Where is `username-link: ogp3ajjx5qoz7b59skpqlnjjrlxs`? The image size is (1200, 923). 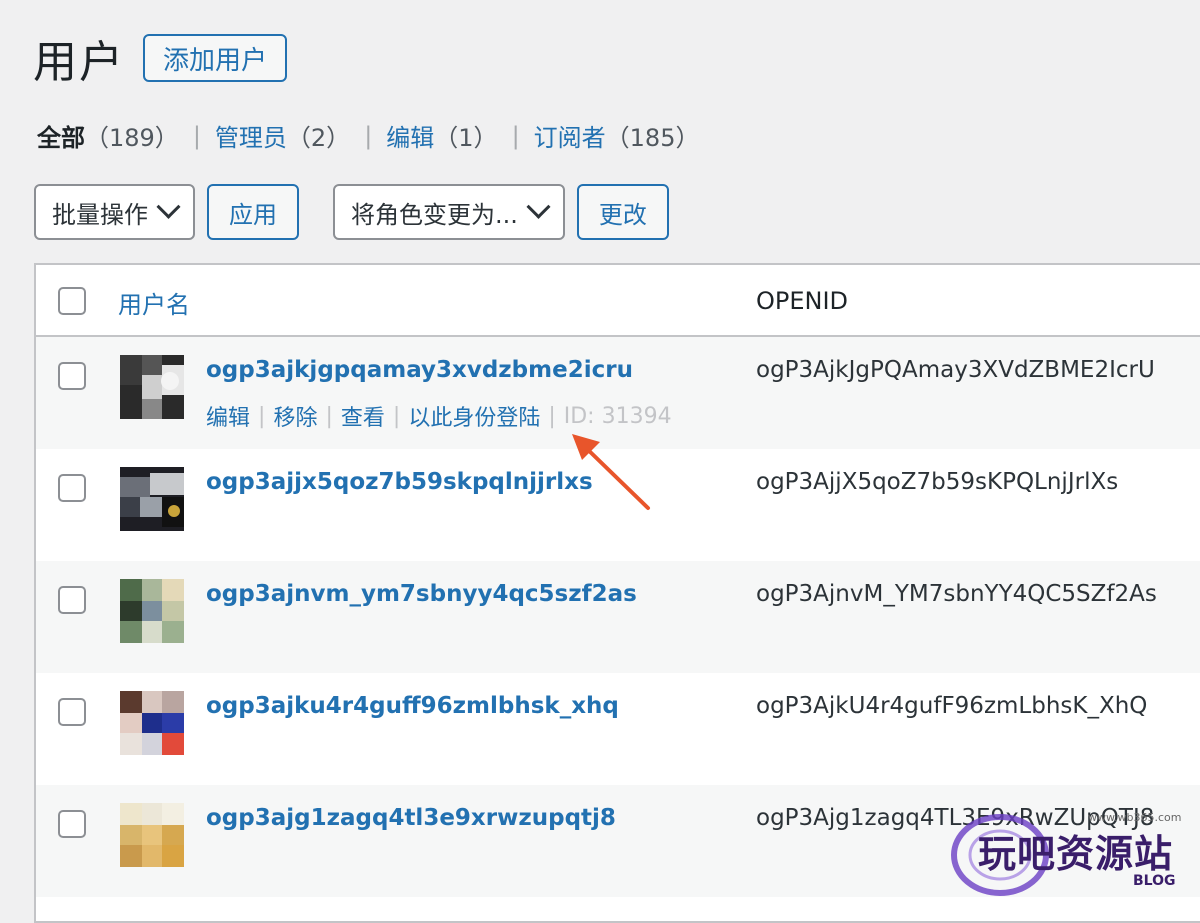
username-link: ogp3ajjx5qoz7b59skpqlnjjrlxs is located at coordinates (399, 482).